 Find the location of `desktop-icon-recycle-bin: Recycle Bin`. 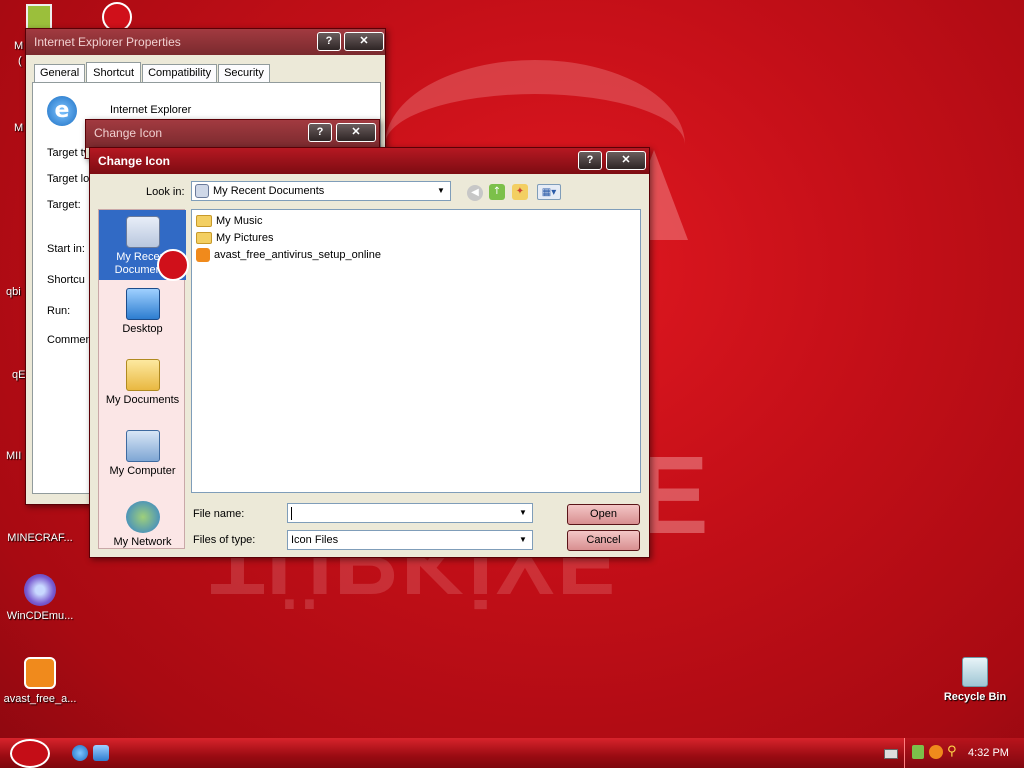

desktop-icon-recycle-bin: Recycle Bin is located at coordinates (975, 680).